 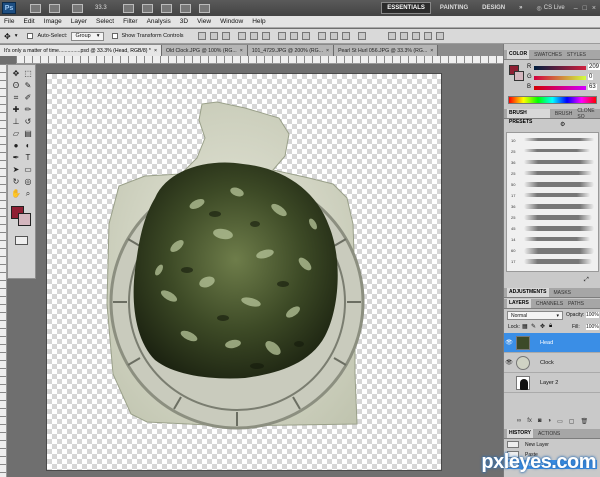 I want to click on menu-3d: 3D, so click(x=184, y=21).